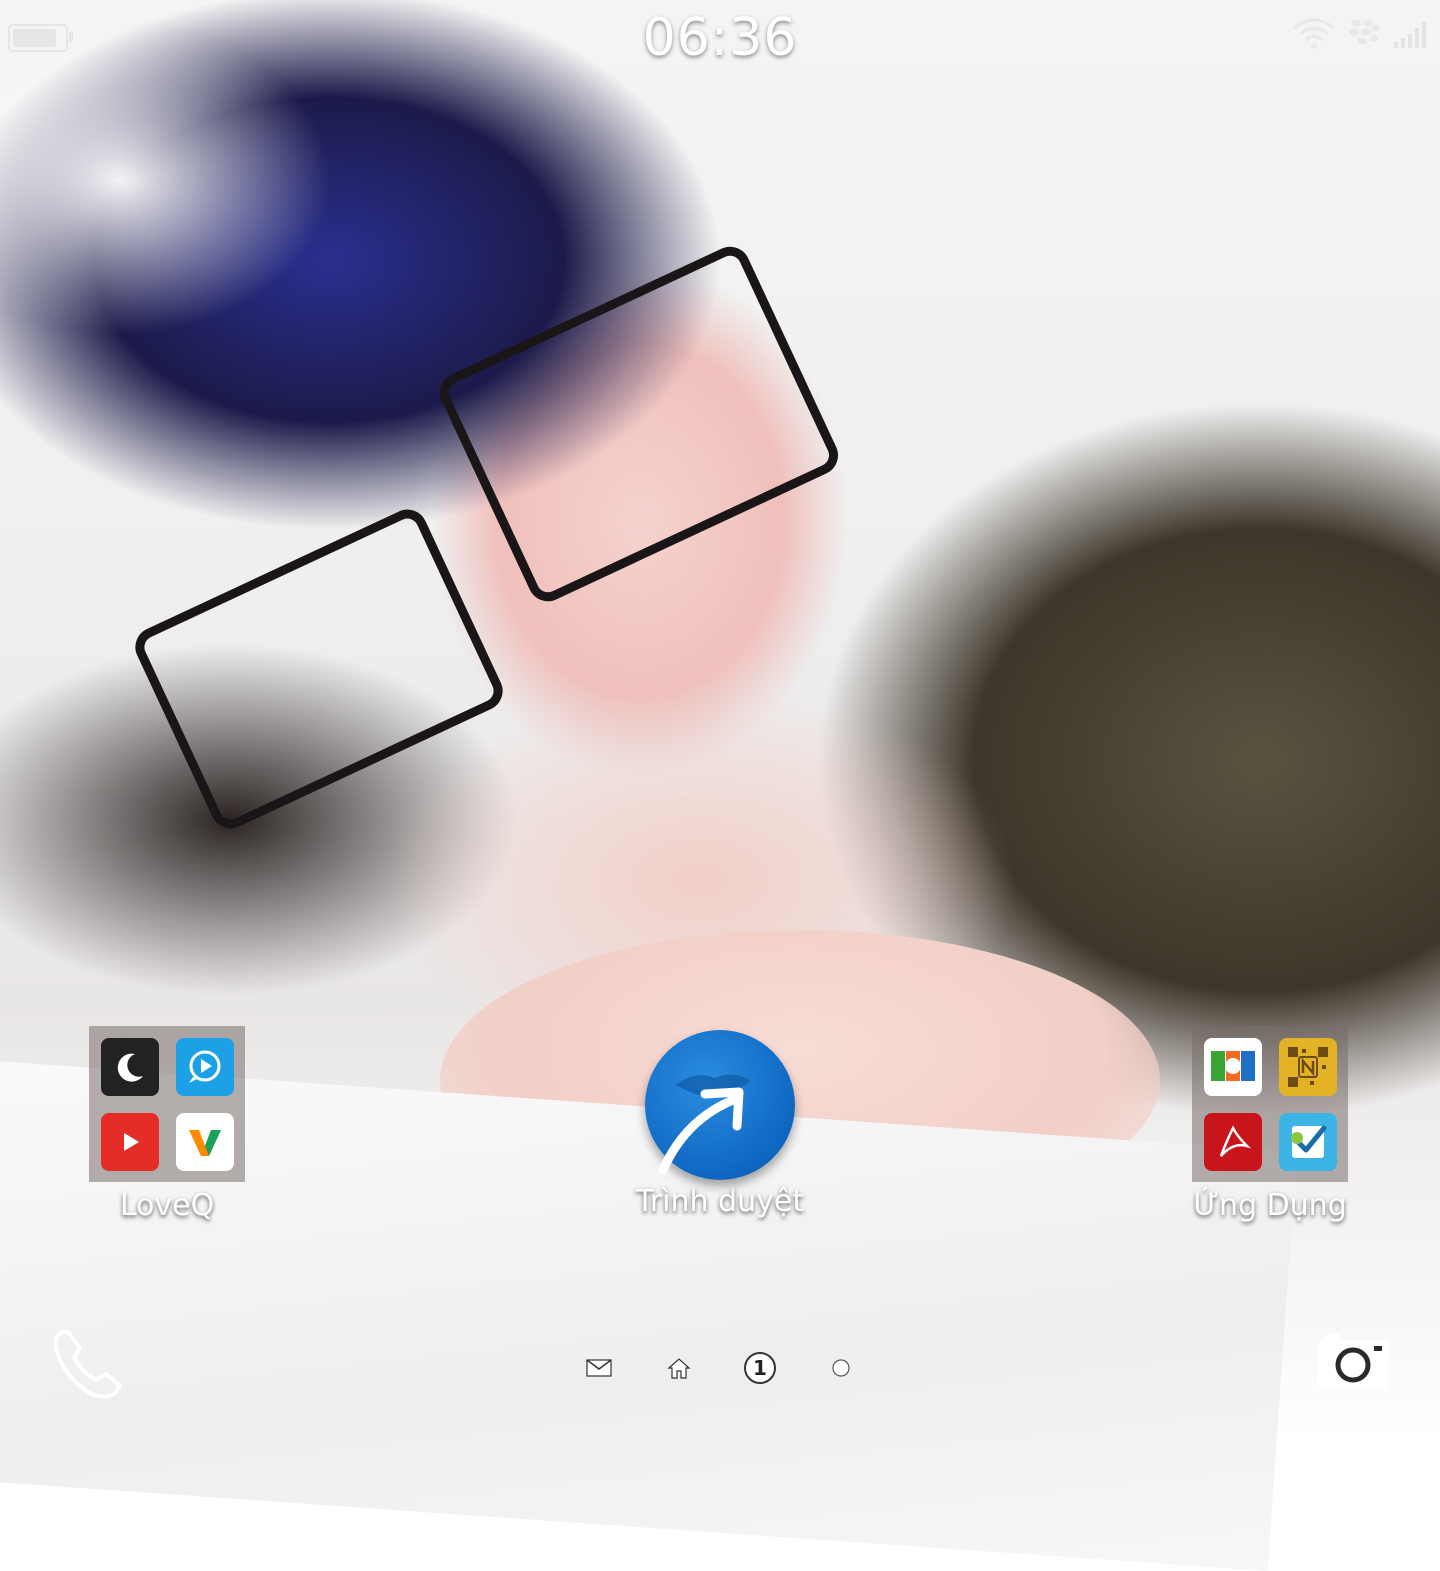 The height and width of the screenshot is (1571, 1440). Describe the element at coordinates (319, 669) in the screenshot. I see `wallpaper-glasses-left` at that location.